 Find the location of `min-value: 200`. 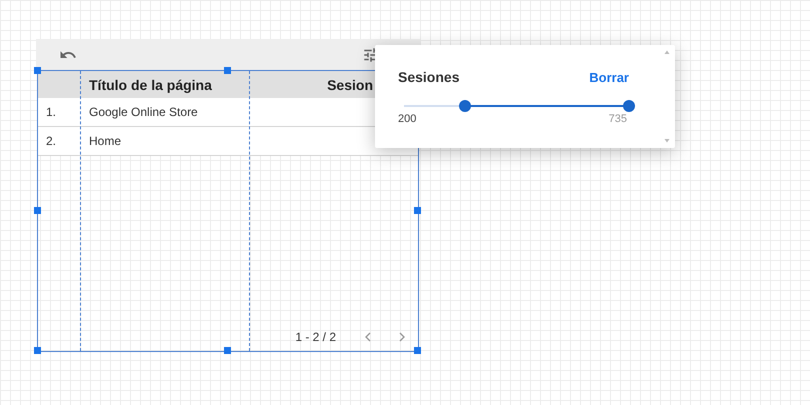

min-value: 200 is located at coordinates (407, 119).